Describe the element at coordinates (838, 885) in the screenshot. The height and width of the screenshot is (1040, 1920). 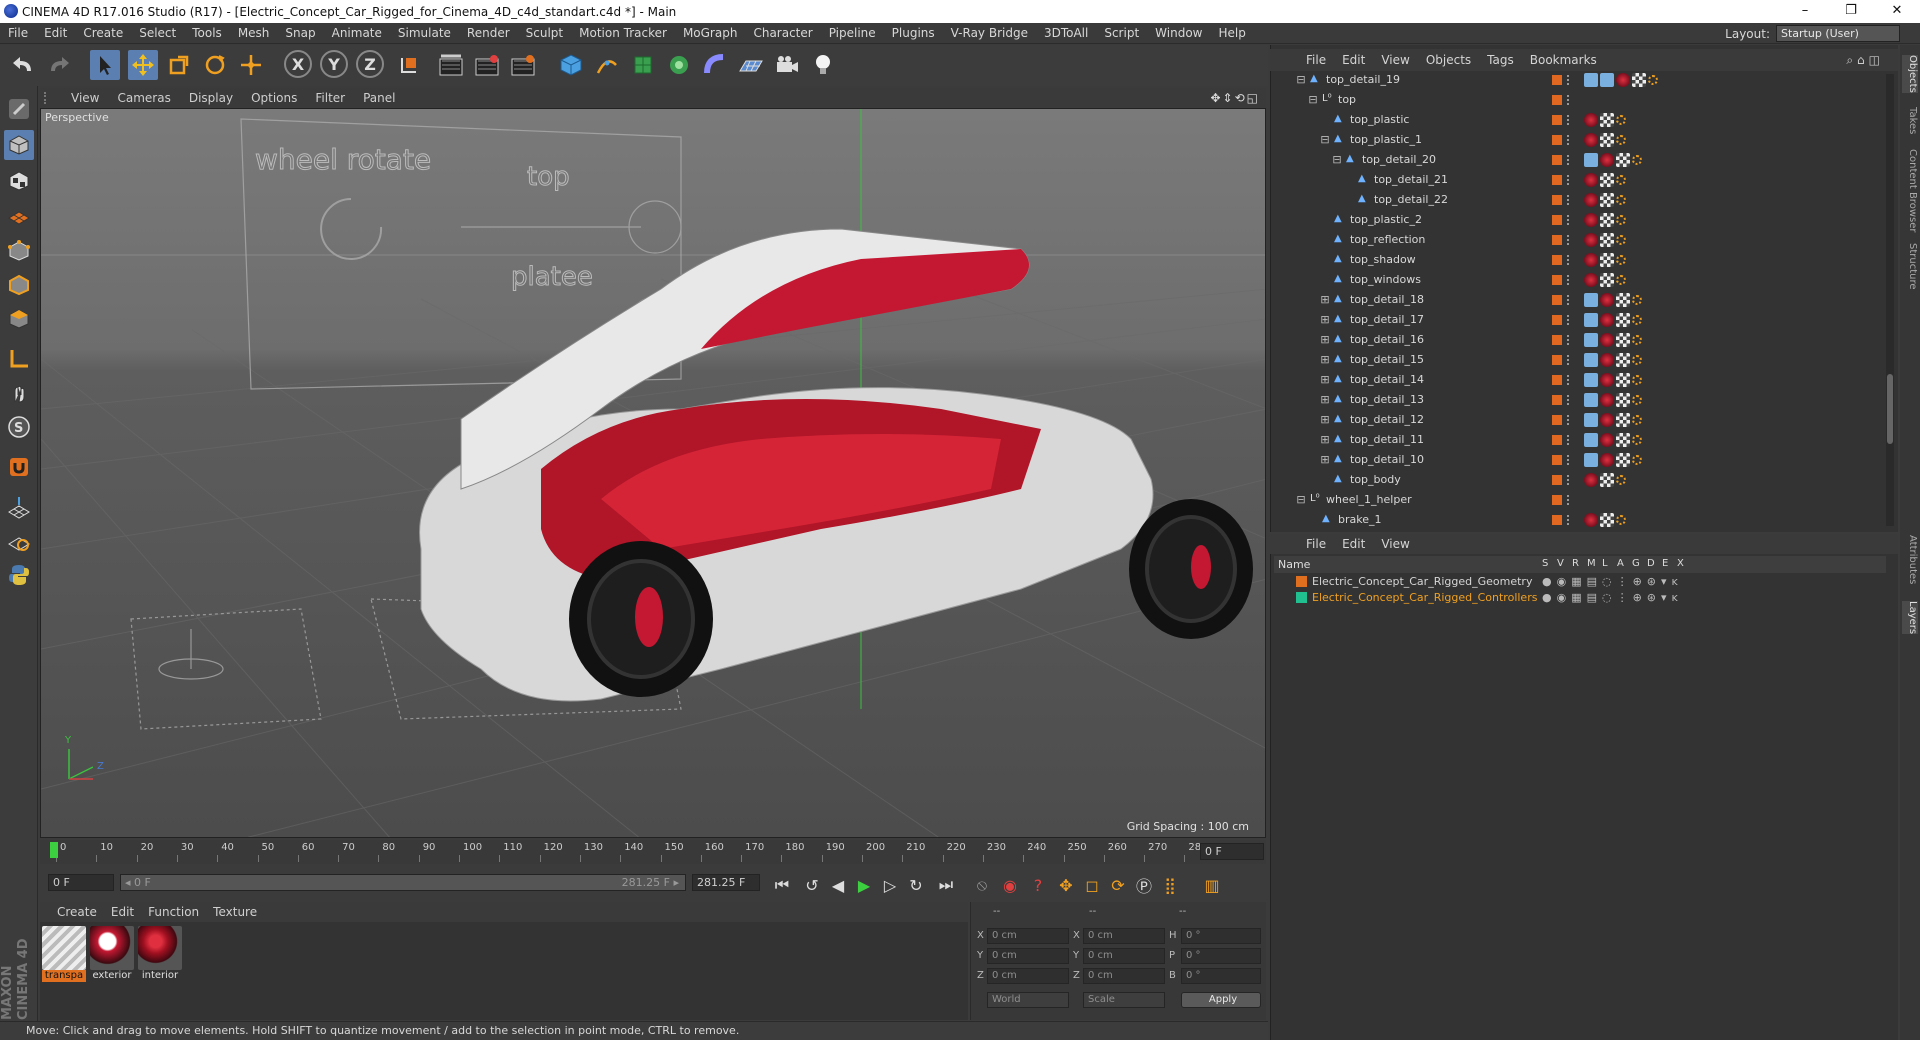
I see `previous-frame-icon: ◀` at that location.